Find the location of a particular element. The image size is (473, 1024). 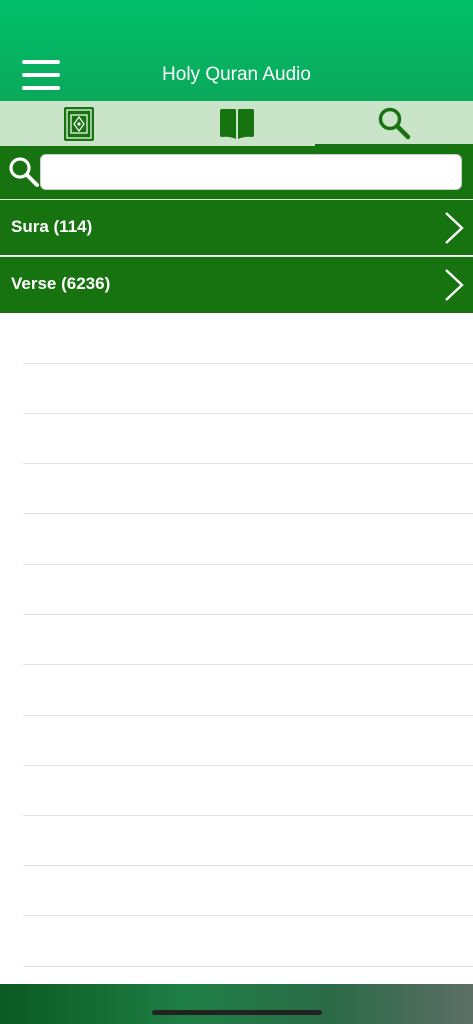

app-header: Holy Quran Audio is located at coordinates (236, 50).